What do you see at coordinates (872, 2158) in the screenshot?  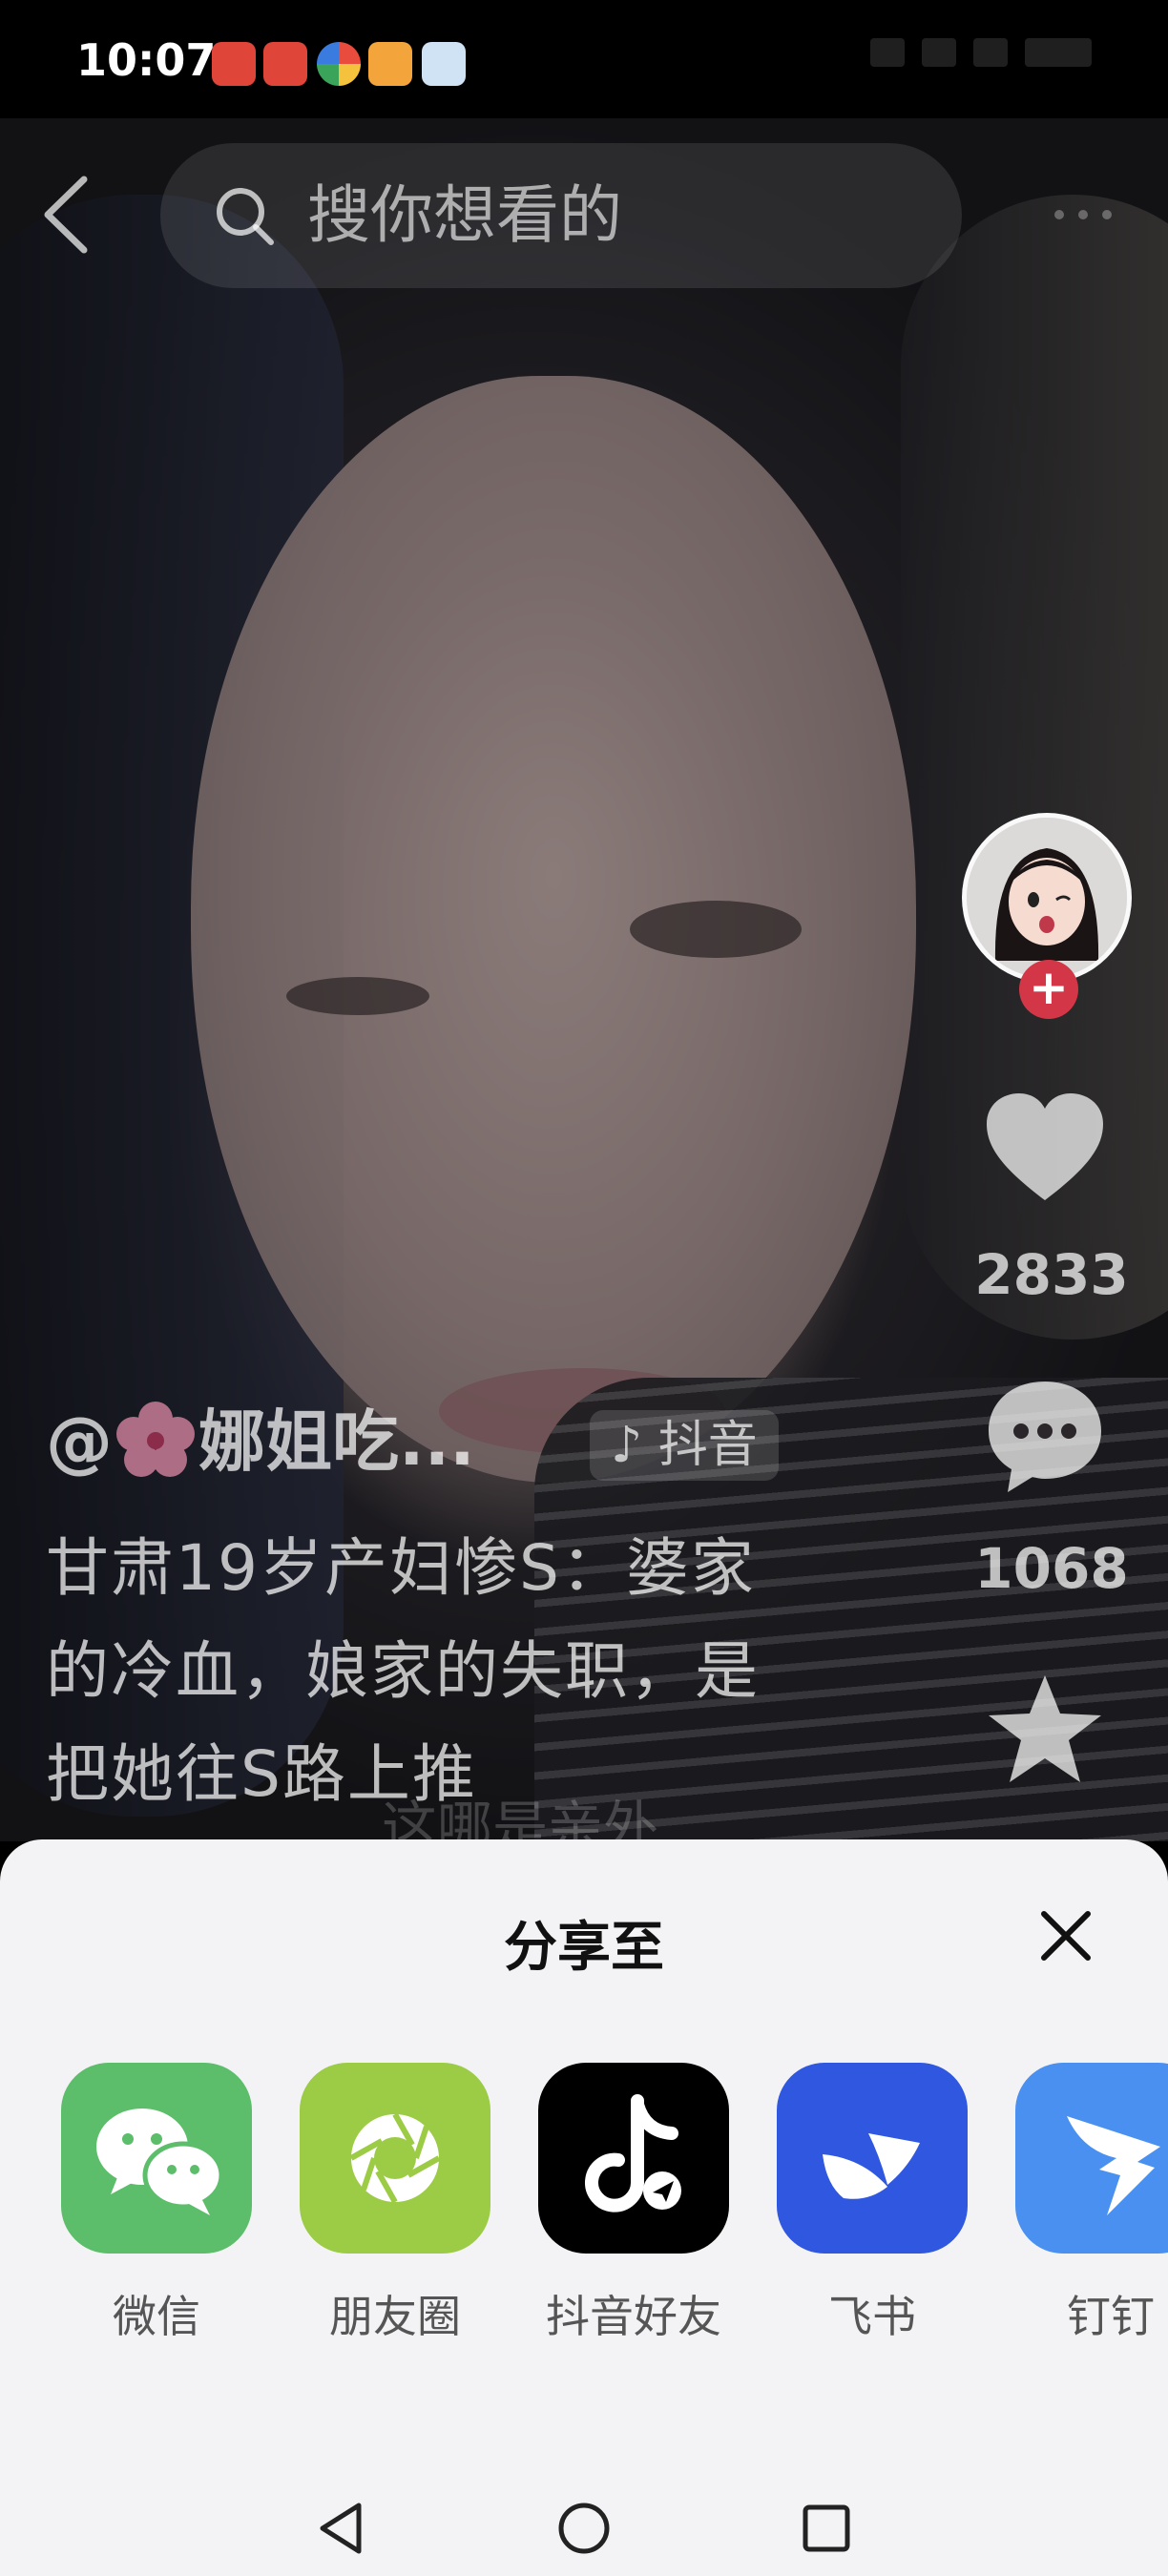 I see `feishu-icon` at bounding box center [872, 2158].